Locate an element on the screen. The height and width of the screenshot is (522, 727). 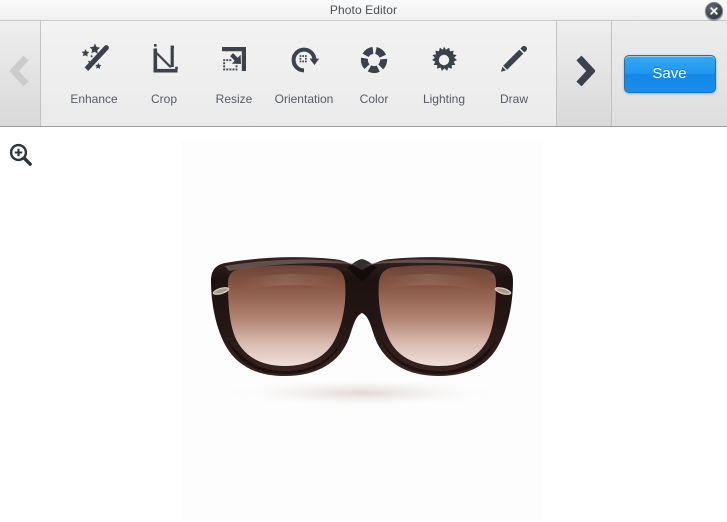
magic-wand-icon is located at coordinates (94, 60).